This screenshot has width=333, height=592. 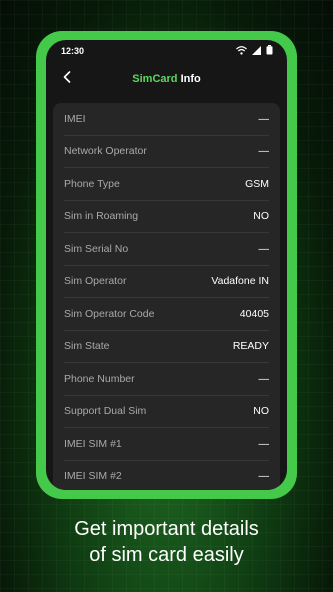 I want to click on battery-icon, so click(x=269, y=51).